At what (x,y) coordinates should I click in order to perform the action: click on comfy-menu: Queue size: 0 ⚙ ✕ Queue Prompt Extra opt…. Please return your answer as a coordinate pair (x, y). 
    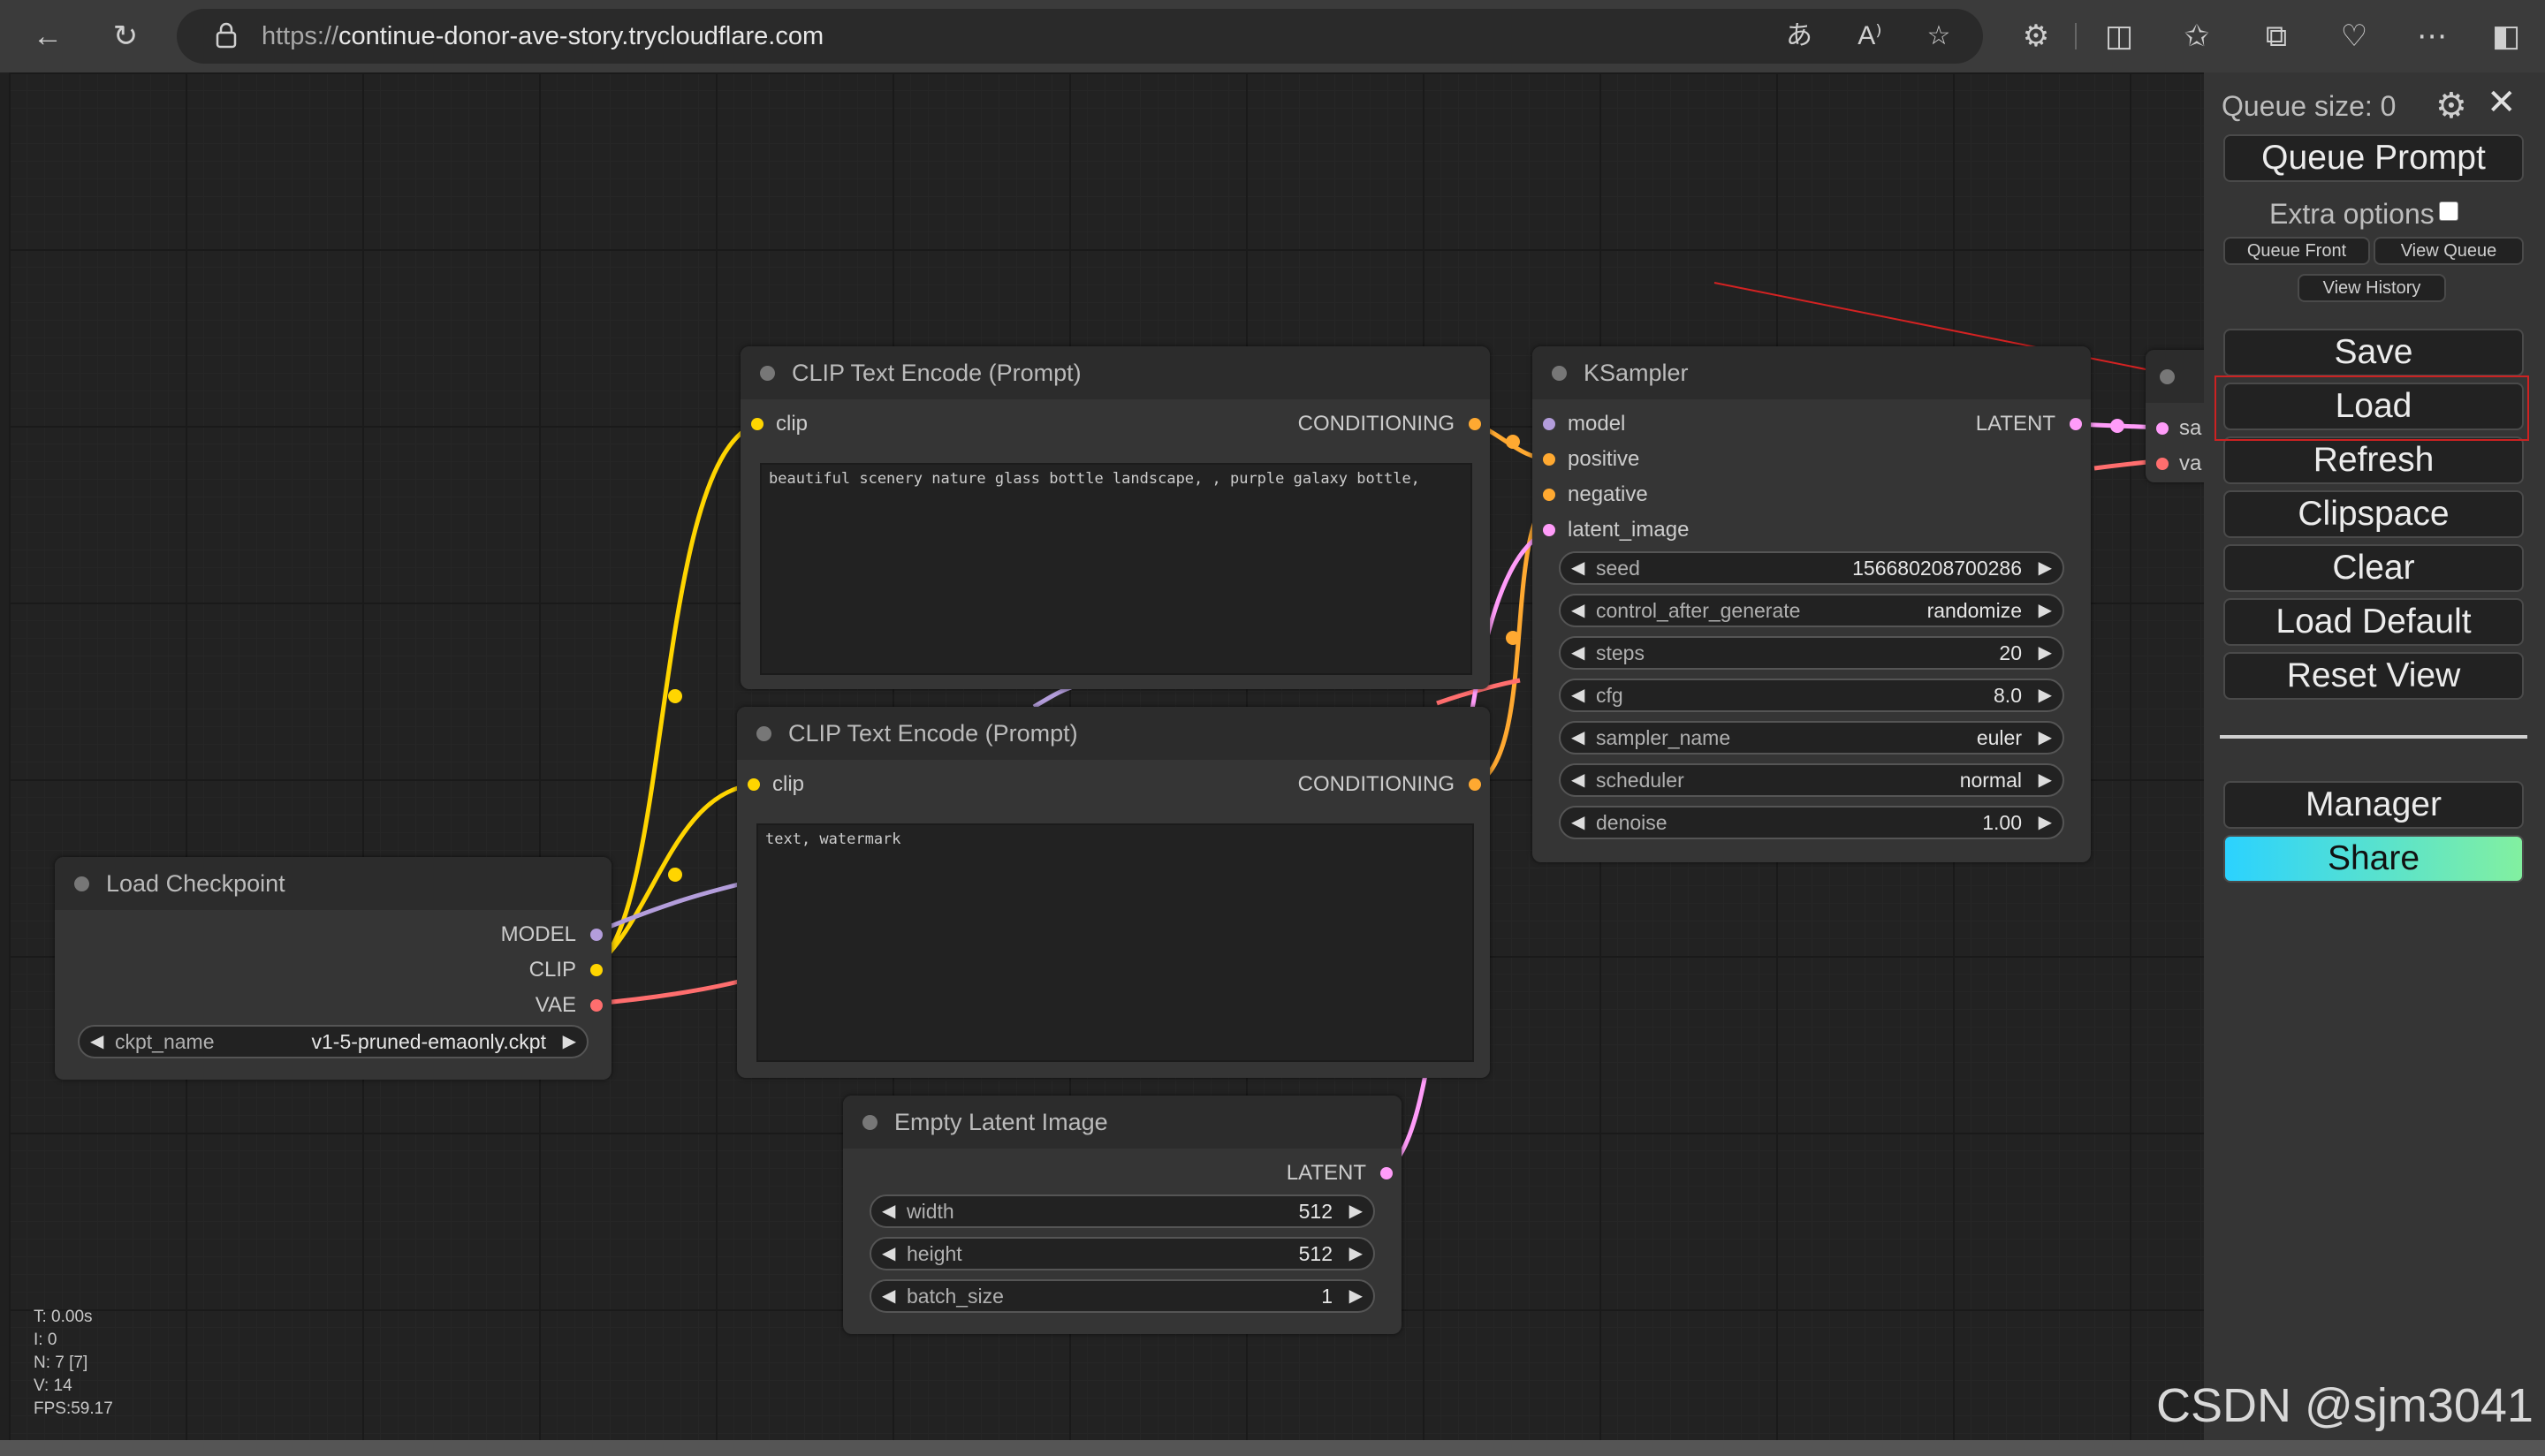
    Looking at the image, I should click on (2374, 756).